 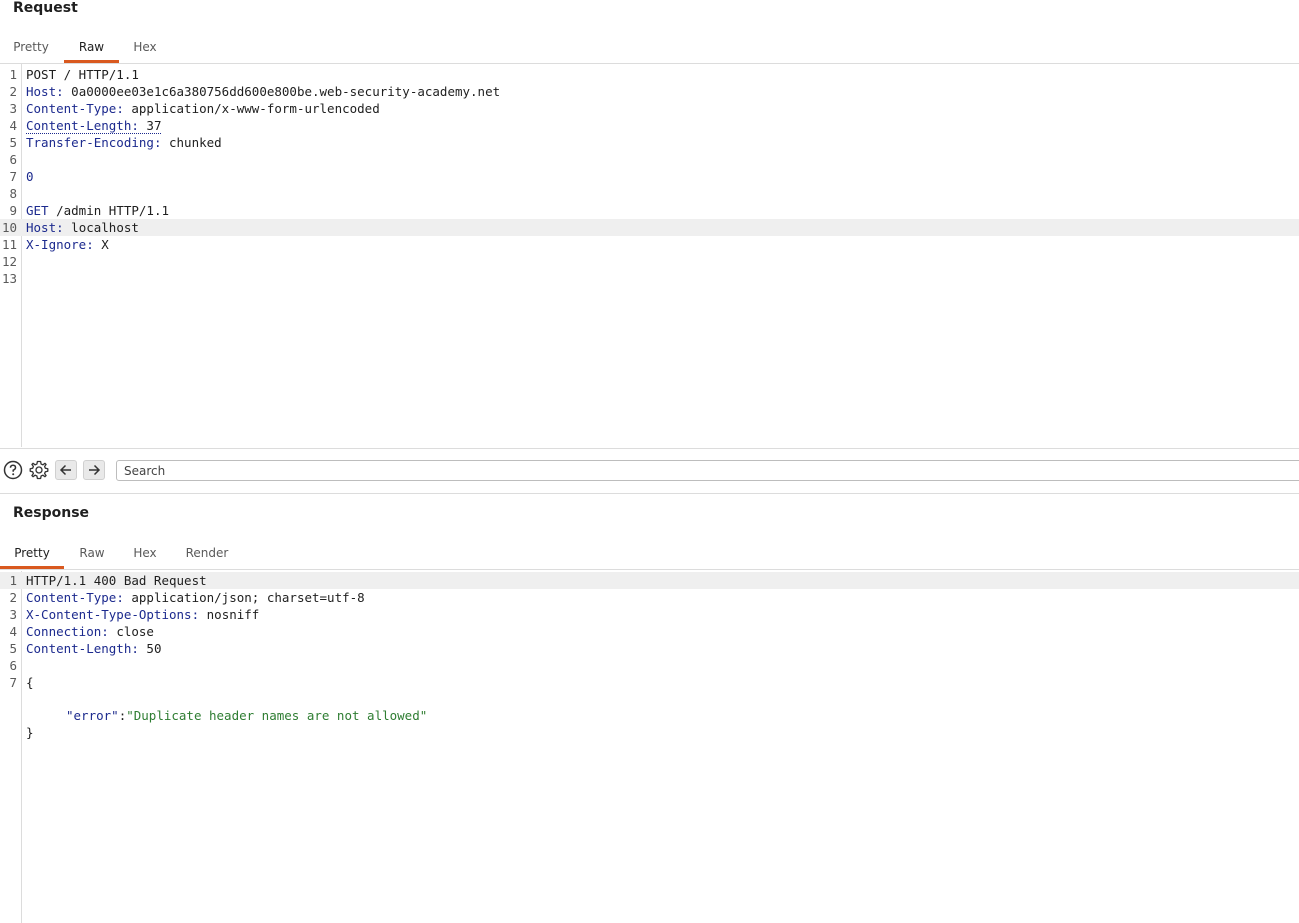 I want to click on request-line: 4 Content-Length: 37, so click(x=649, y=125).